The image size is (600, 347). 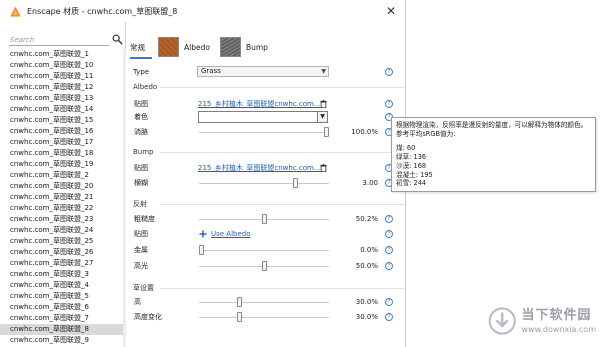 I want to click on material-list-item: cnwhc.com_草图联盟_1, so click(x=61, y=54).